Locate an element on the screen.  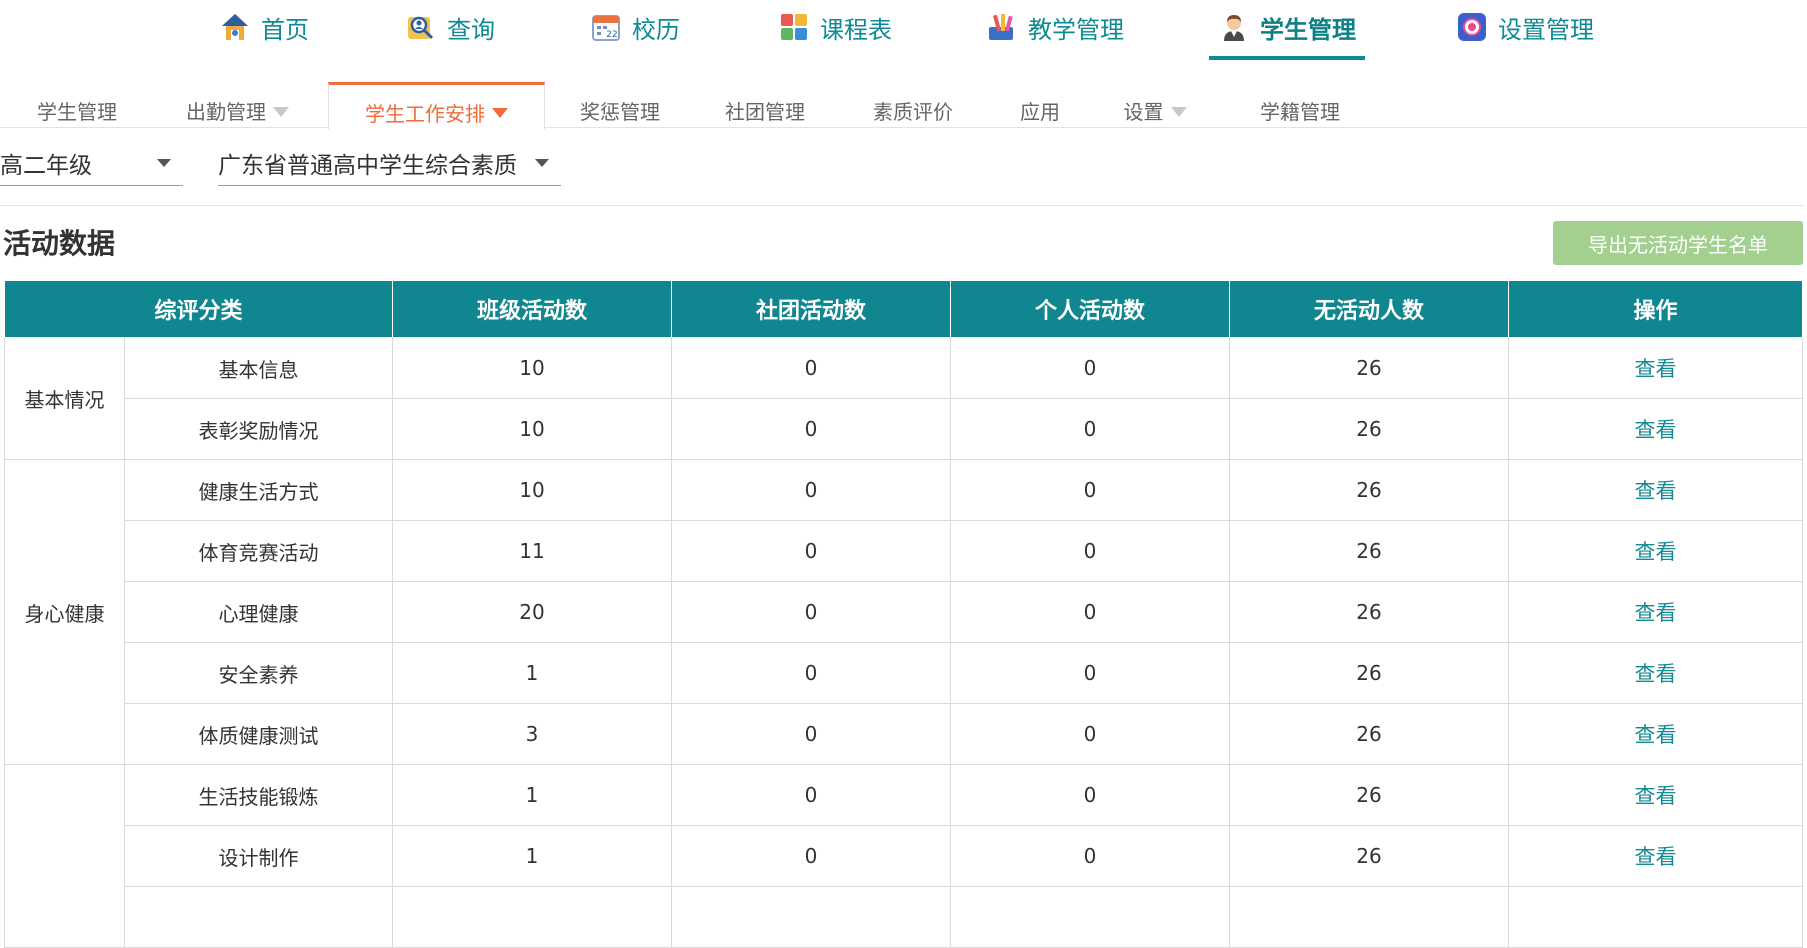
class-activity-count: 3 is located at coordinates (532, 734).